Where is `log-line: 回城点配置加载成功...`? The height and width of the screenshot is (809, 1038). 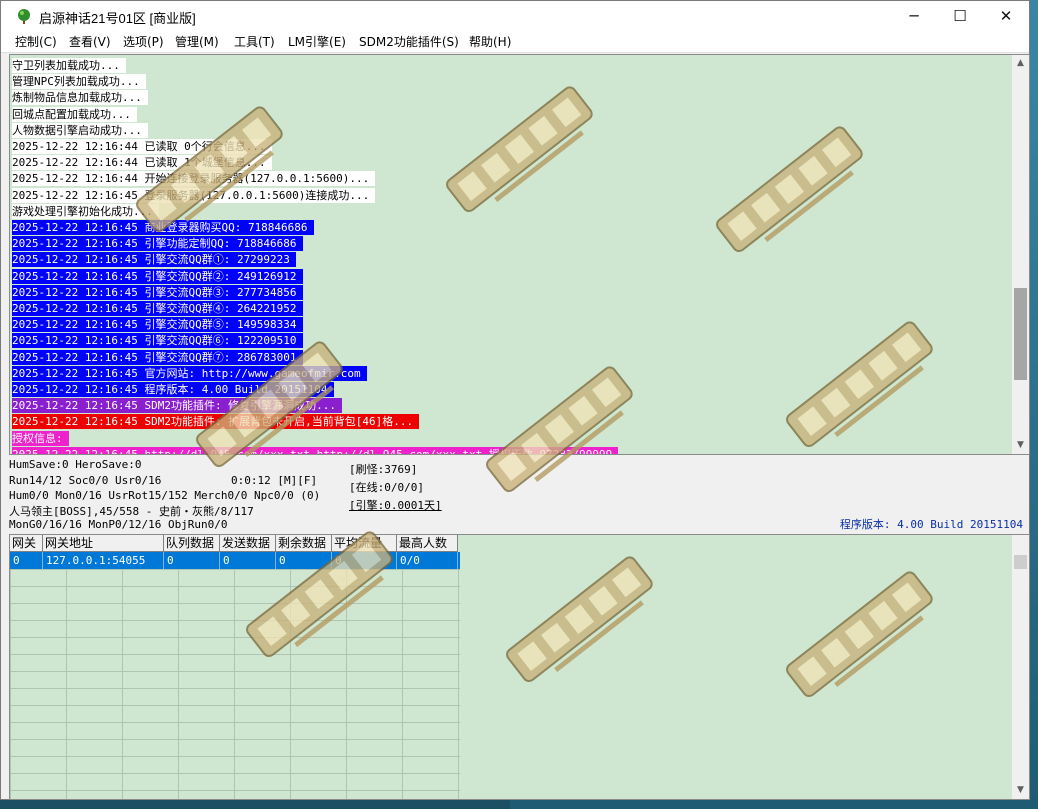
log-line: 回城点配置加载成功... is located at coordinates (74, 114).